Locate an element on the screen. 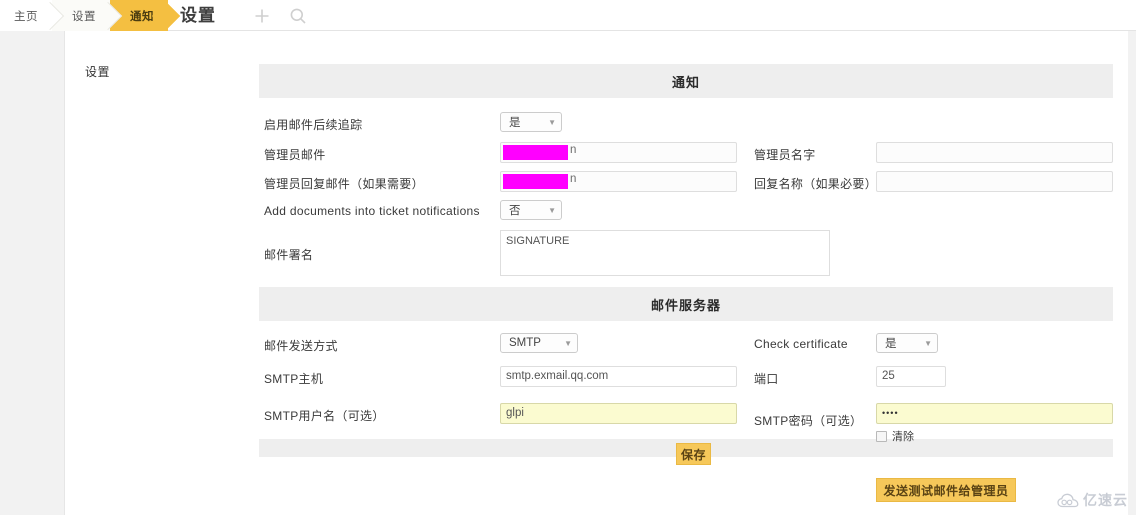 The image size is (1136, 515). breadcrumb-label: 主页 is located at coordinates (26, 16).